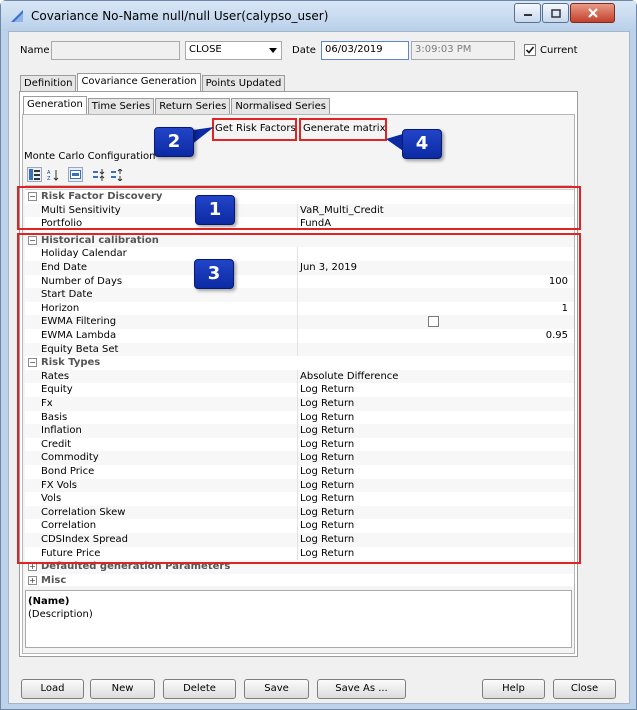  Describe the element at coordinates (205, 49) in the screenshot. I see `type-select-value: CLOSE` at that location.